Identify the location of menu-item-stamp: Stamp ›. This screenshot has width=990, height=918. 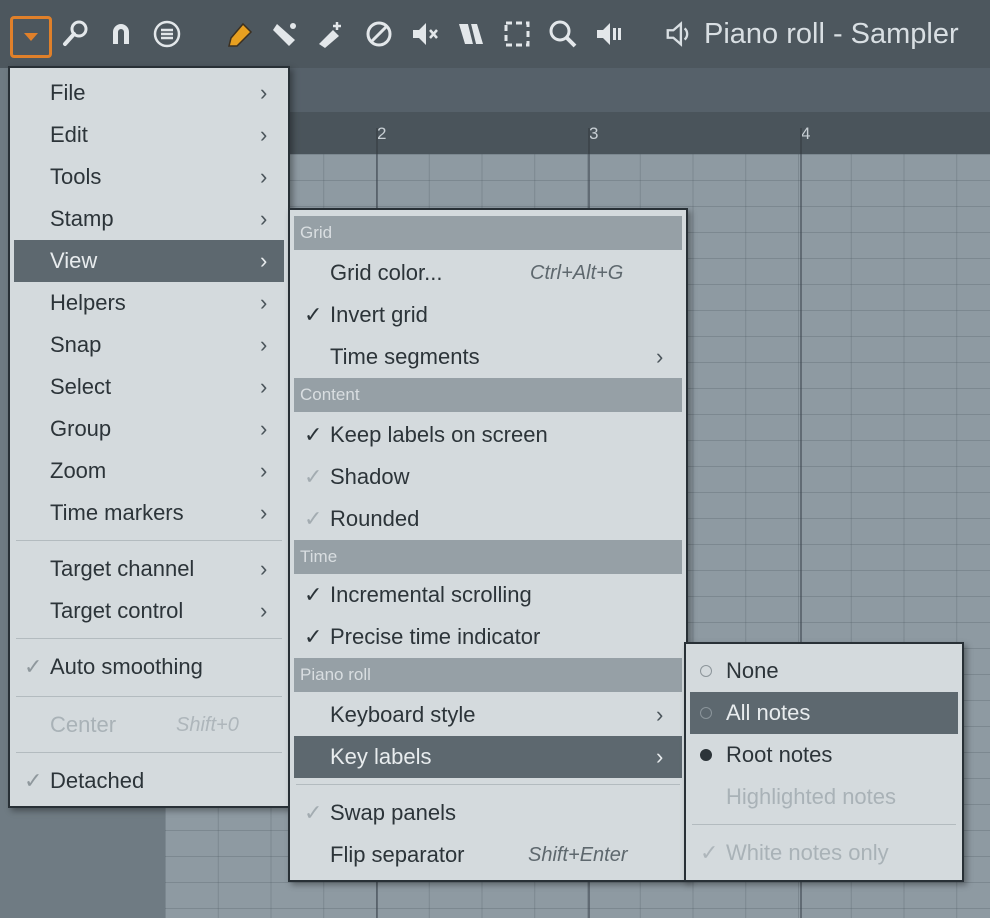
(149, 219).